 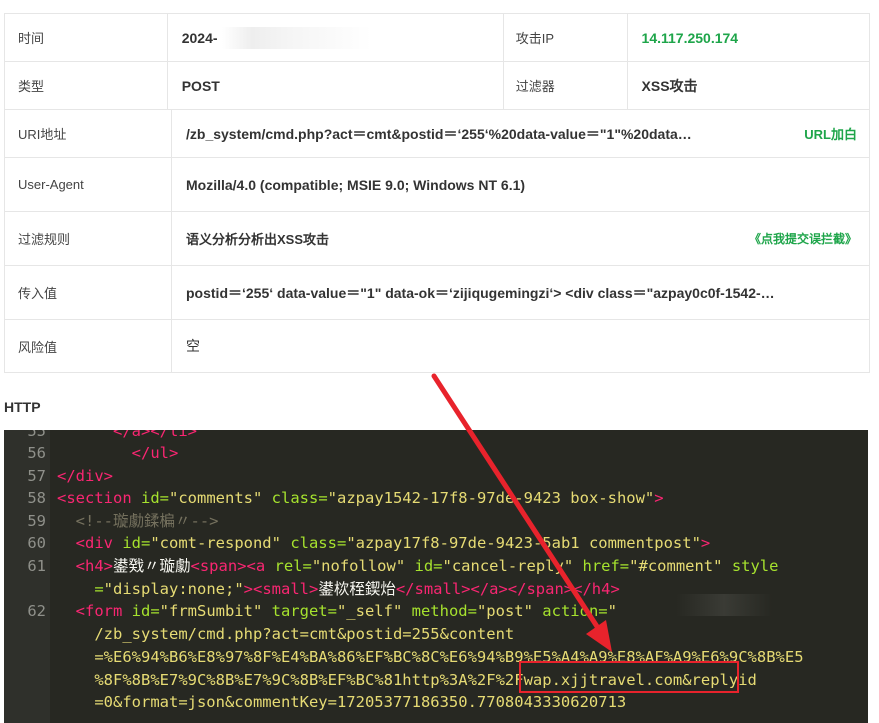 What do you see at coordinates (629, 677) in the screenshot?
I see `highlight-box` at bounding box center [629, 677].